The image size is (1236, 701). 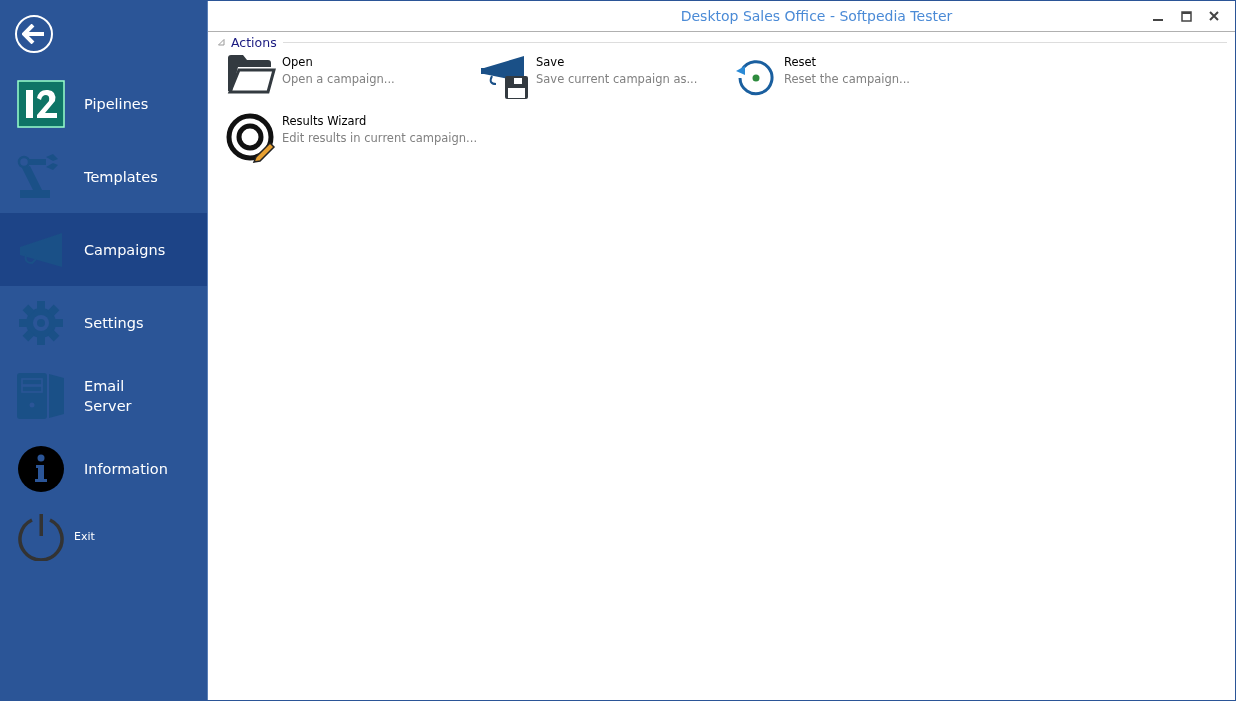 I want to click on action-title: Results Wizard, so click(x=380, y=121).